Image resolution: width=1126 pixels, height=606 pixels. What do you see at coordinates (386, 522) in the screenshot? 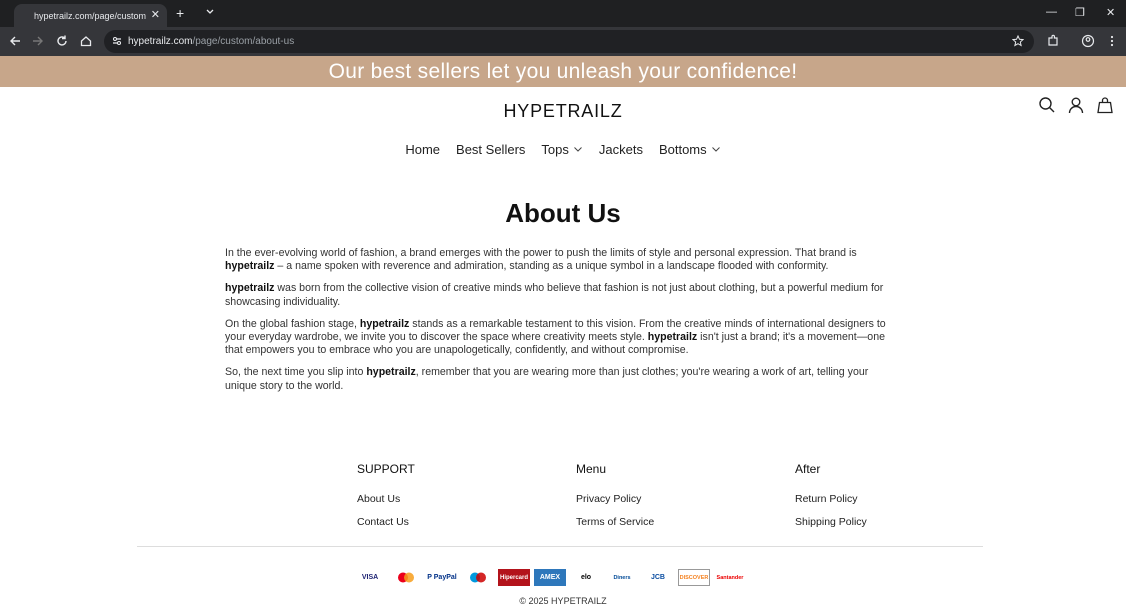
I see `footer-link-contact-us: Contact Us` at bounding box center [386, 522].